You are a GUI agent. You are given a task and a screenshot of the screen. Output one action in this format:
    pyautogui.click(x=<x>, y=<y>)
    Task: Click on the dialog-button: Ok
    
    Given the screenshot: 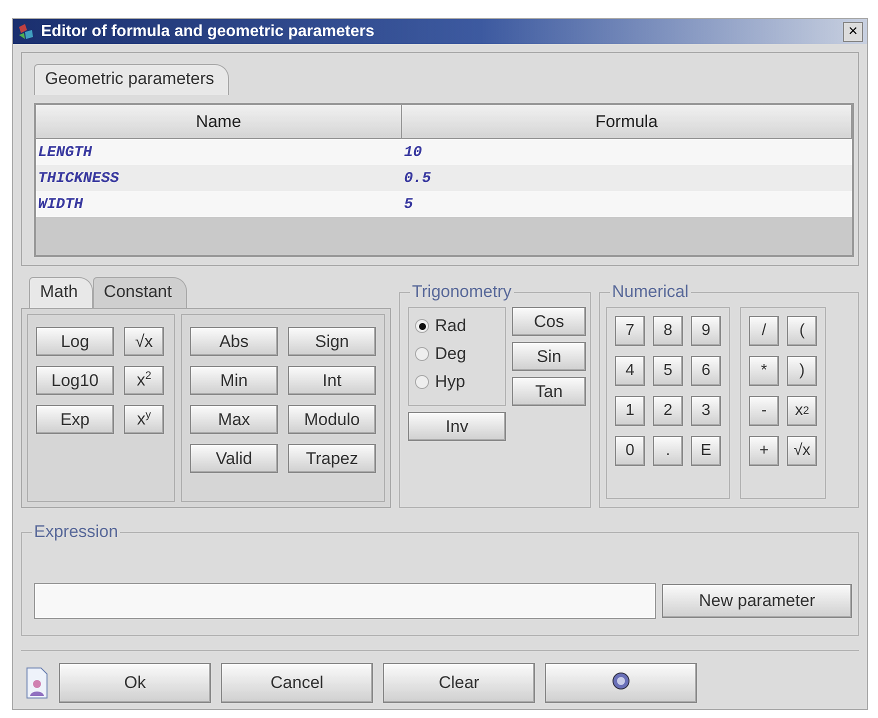 What is the action you would take?
    pyautogui.click(x=135, y=683)
    